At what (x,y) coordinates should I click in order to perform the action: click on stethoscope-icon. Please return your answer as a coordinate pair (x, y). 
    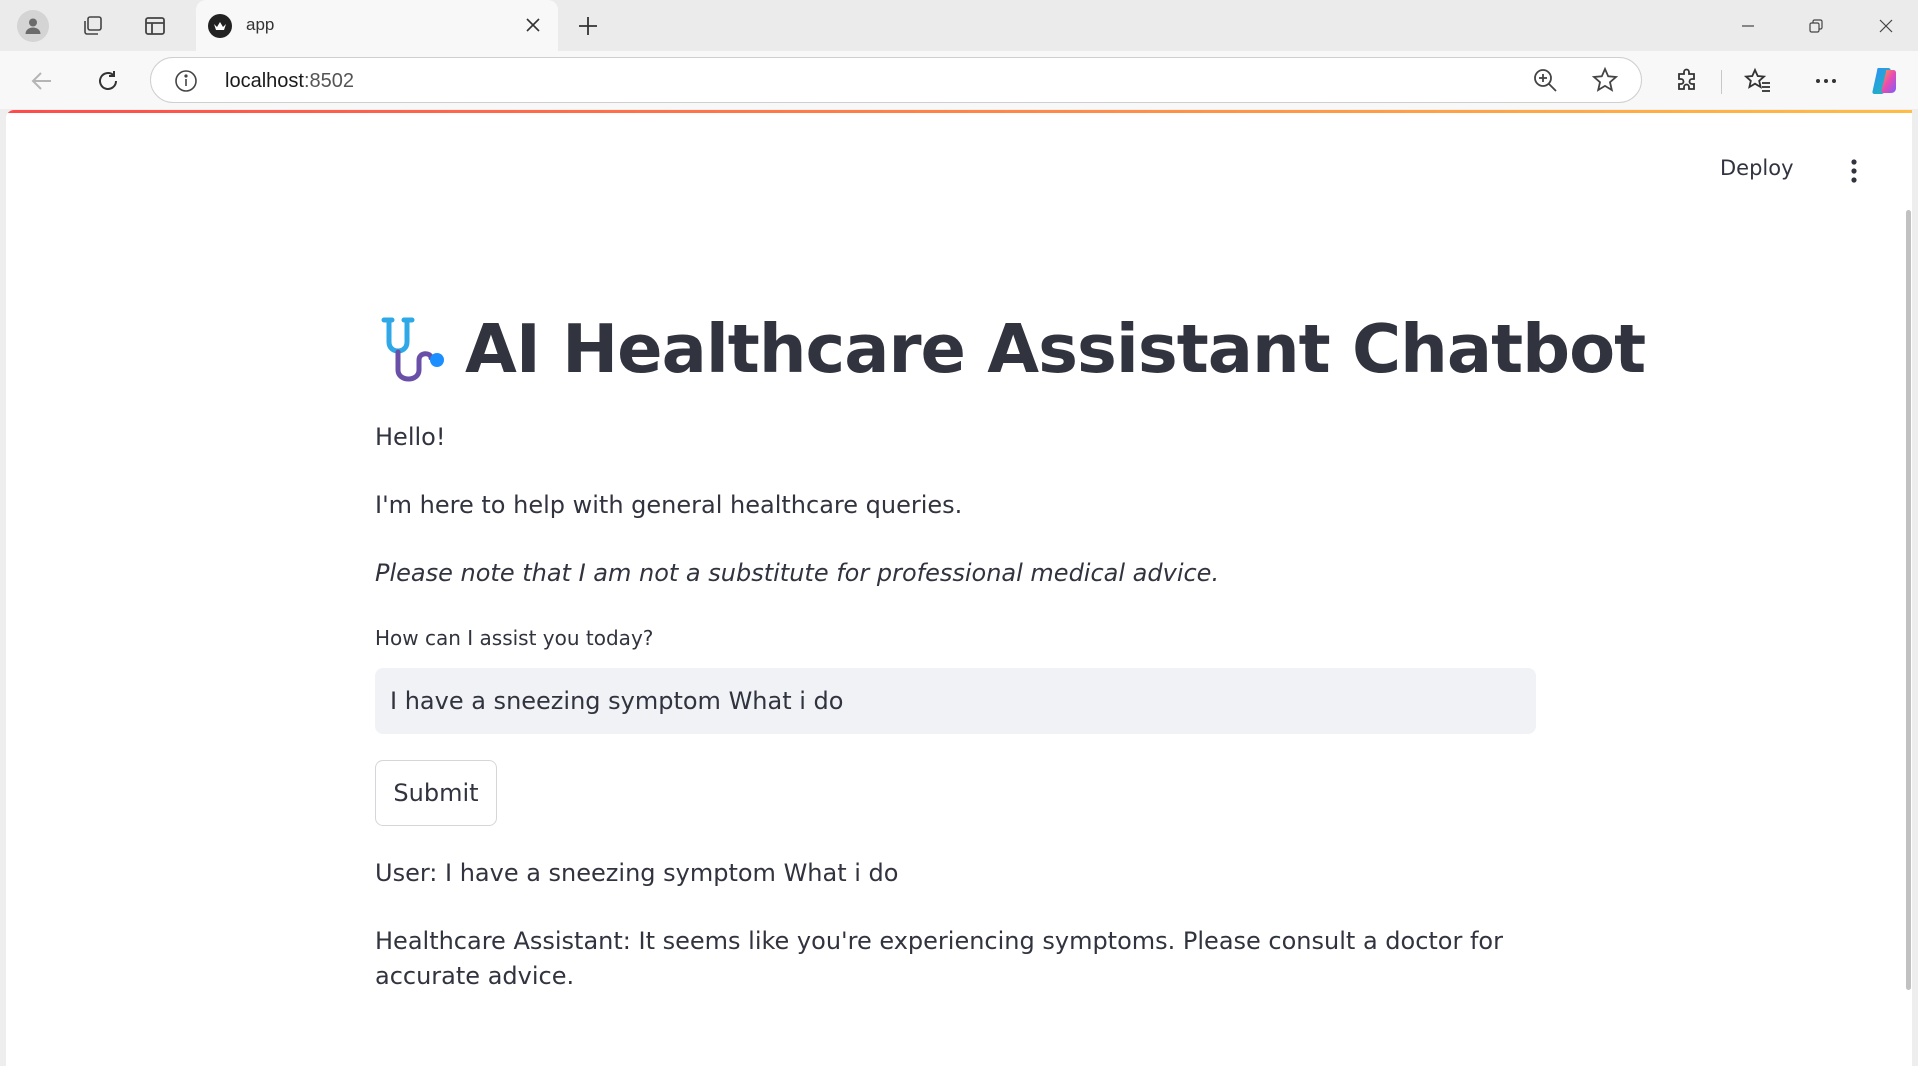
    Looking at the image, I should click on (412, 349).